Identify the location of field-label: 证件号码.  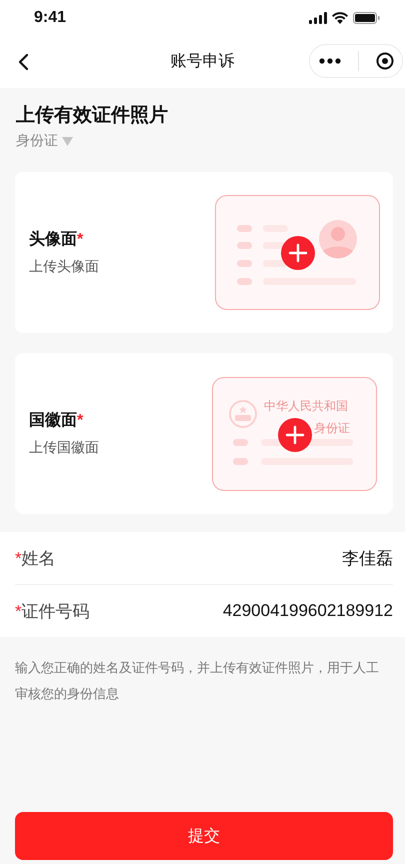
(56, 611).